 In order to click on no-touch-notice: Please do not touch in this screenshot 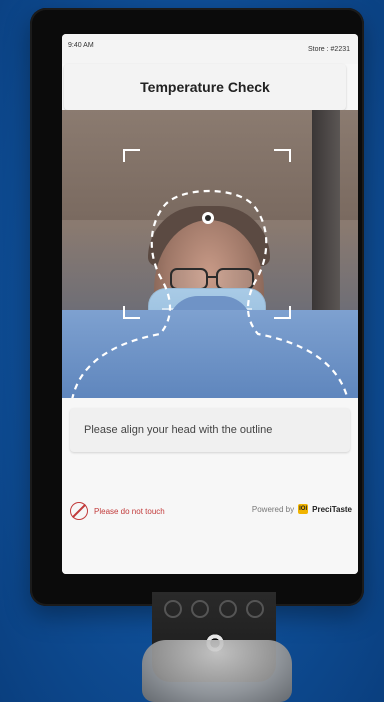, I will do `click(117, 511)`.